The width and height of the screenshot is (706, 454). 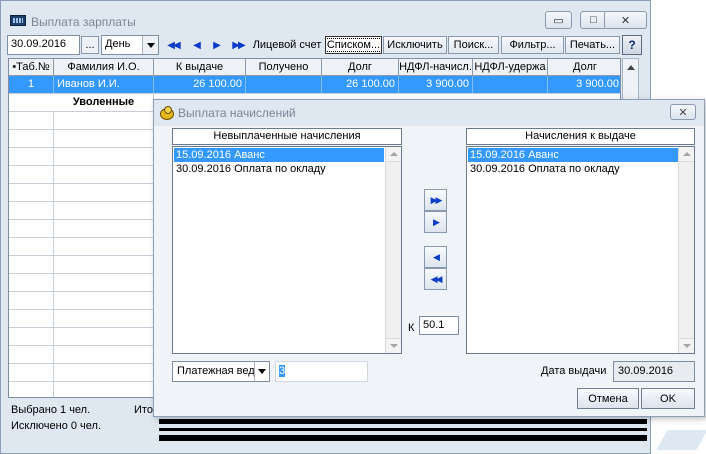 I want to click on double-arrow-right-icon: ▶▶, so click(x=436, y=199).